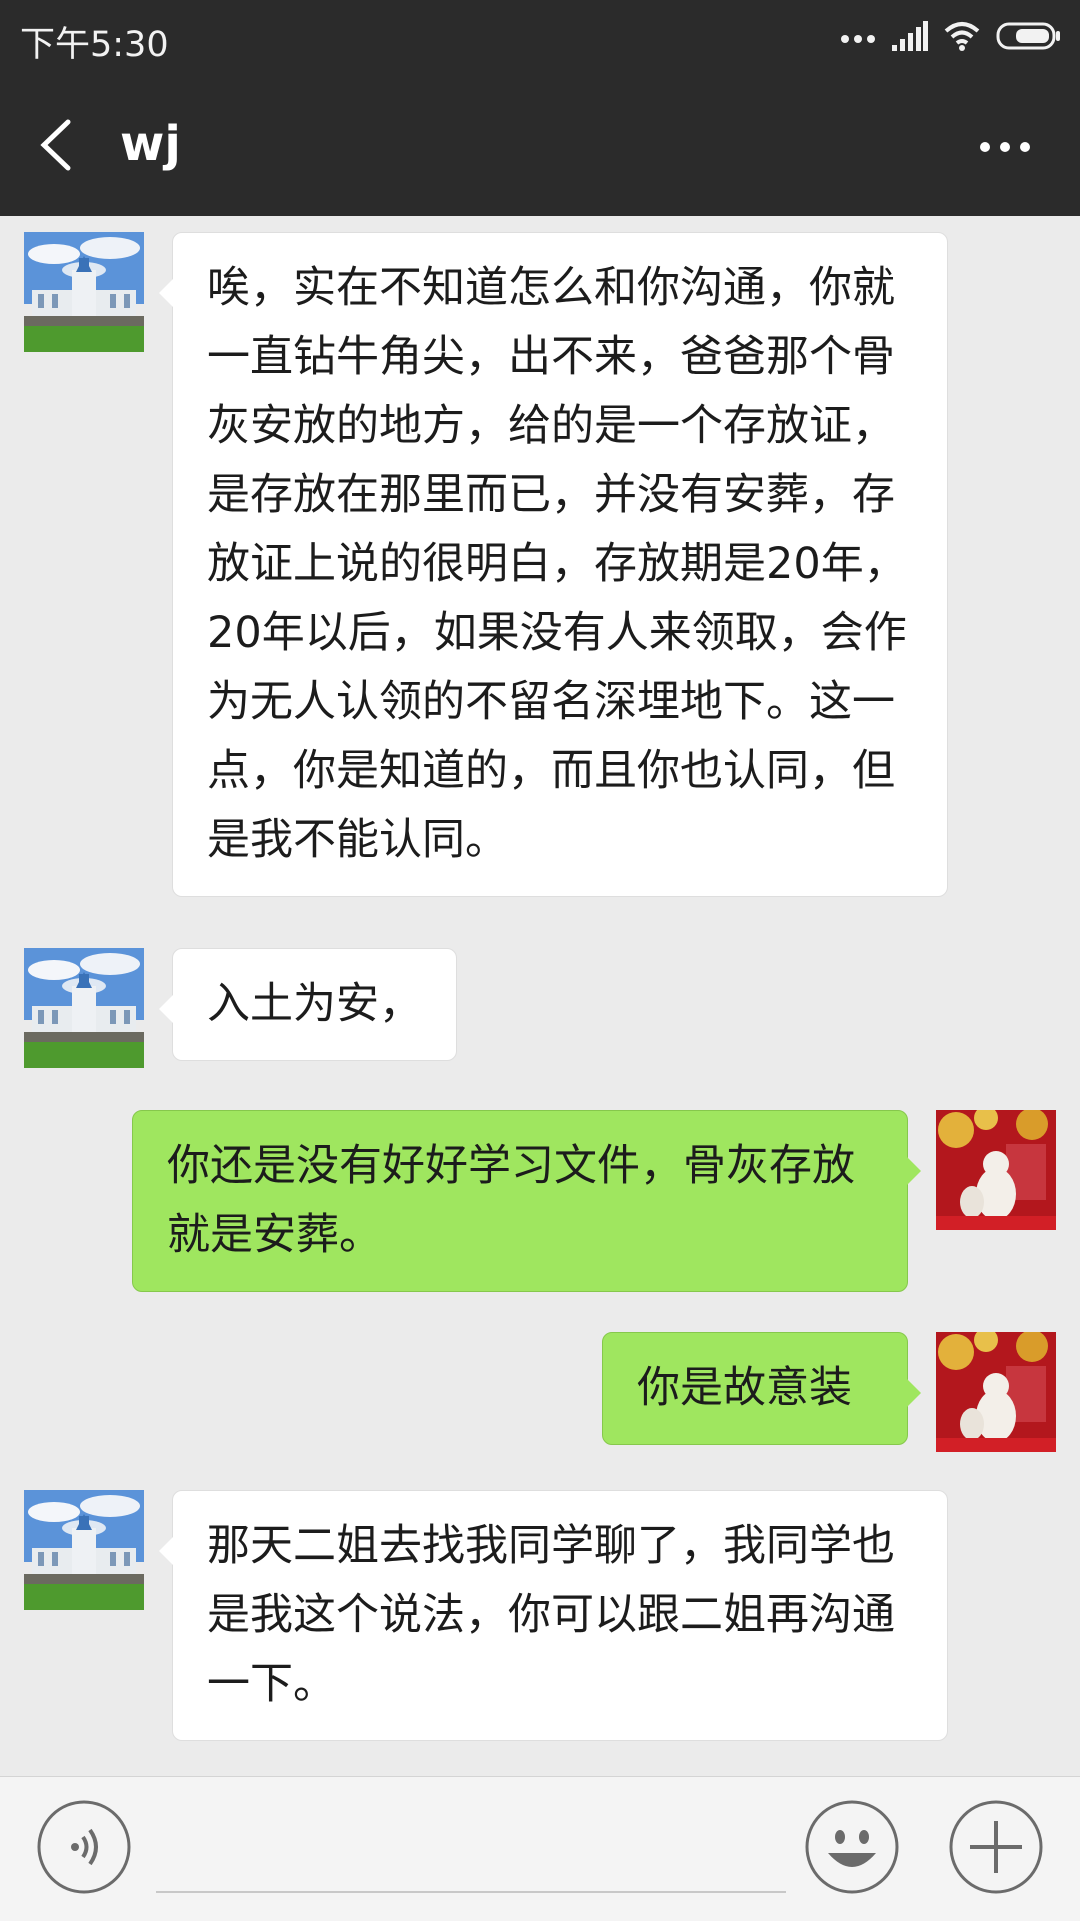  I want to click on plus-icon, so click(996, 1847).